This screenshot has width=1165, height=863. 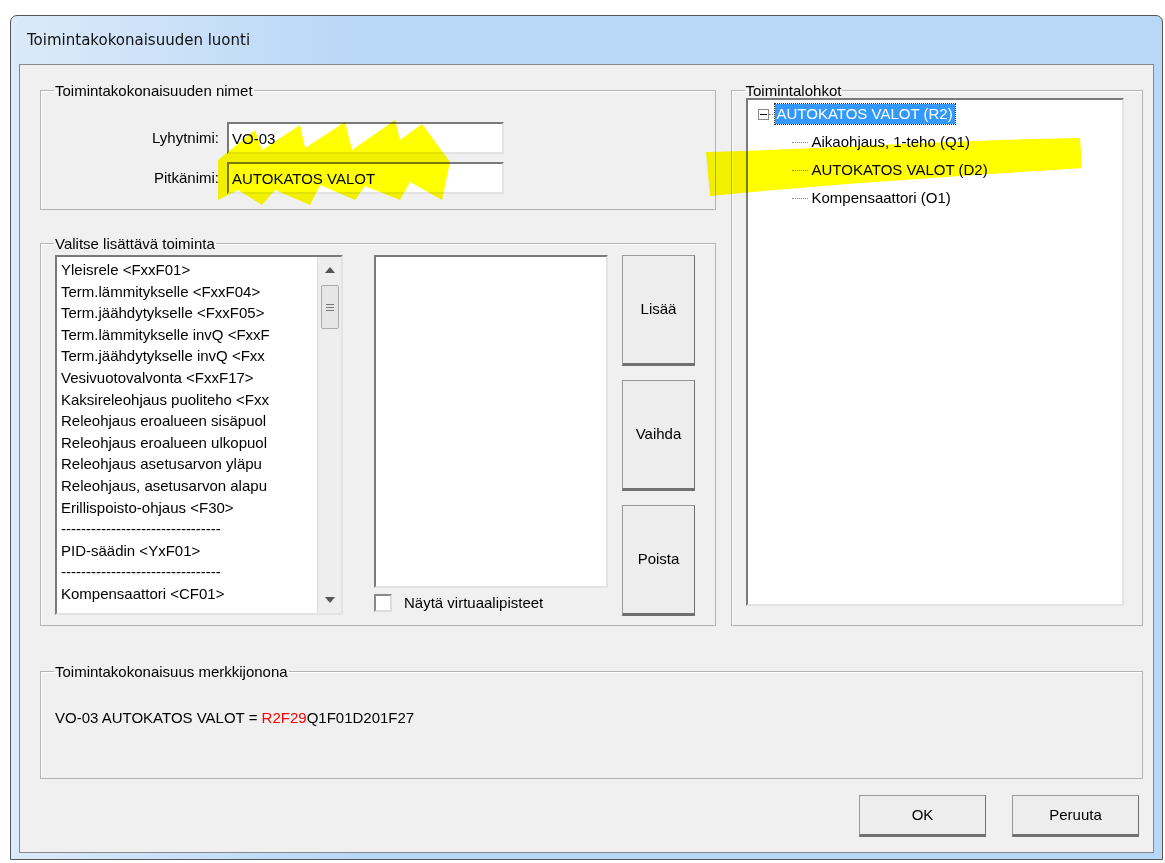 What do you see at coordinates (187, 270) in the screenshot?
I see `list-item: Yleisrele <FxxF01>` at bounding box center [187, 270].